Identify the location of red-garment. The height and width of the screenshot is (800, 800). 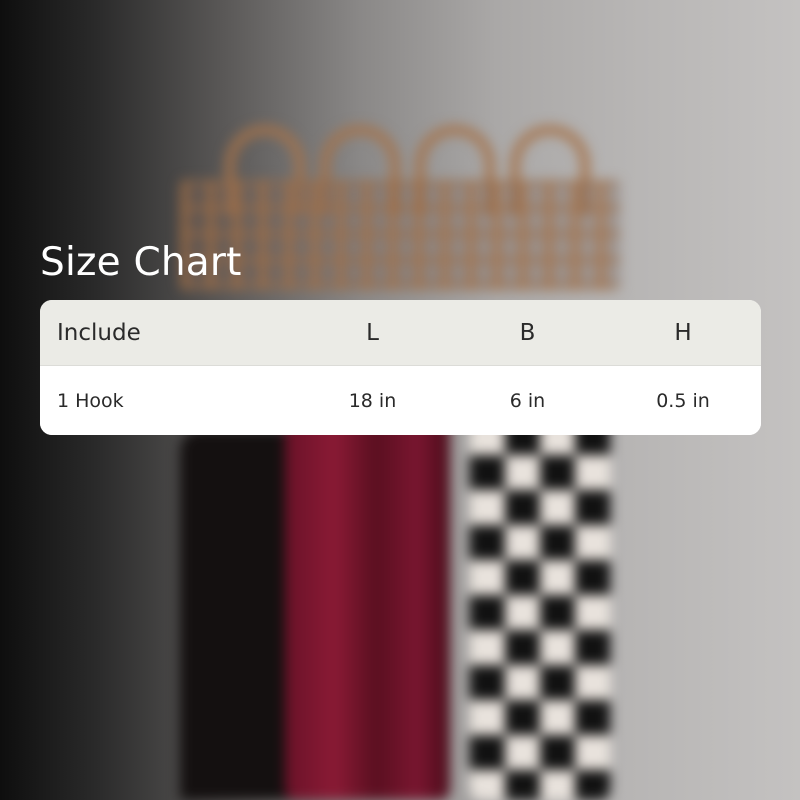
(367, 610).